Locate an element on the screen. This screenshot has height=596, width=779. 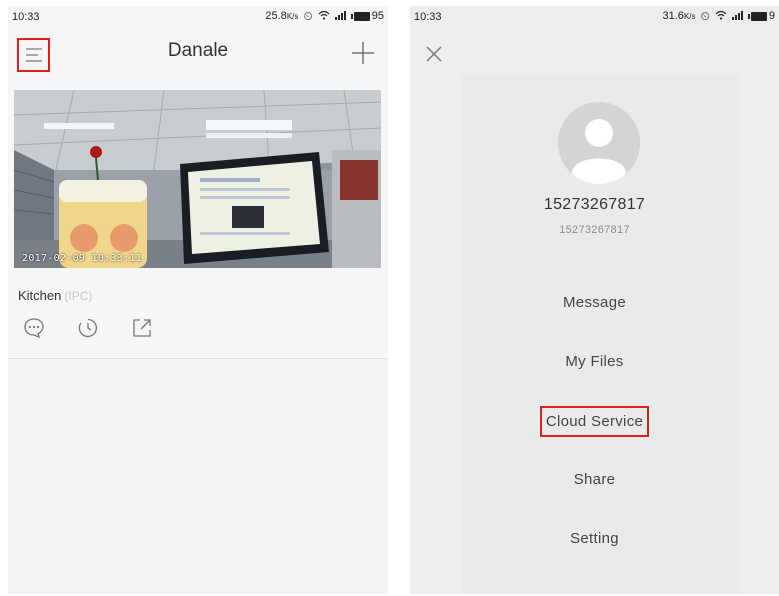
device-actions is located at coordinates (88, 328).